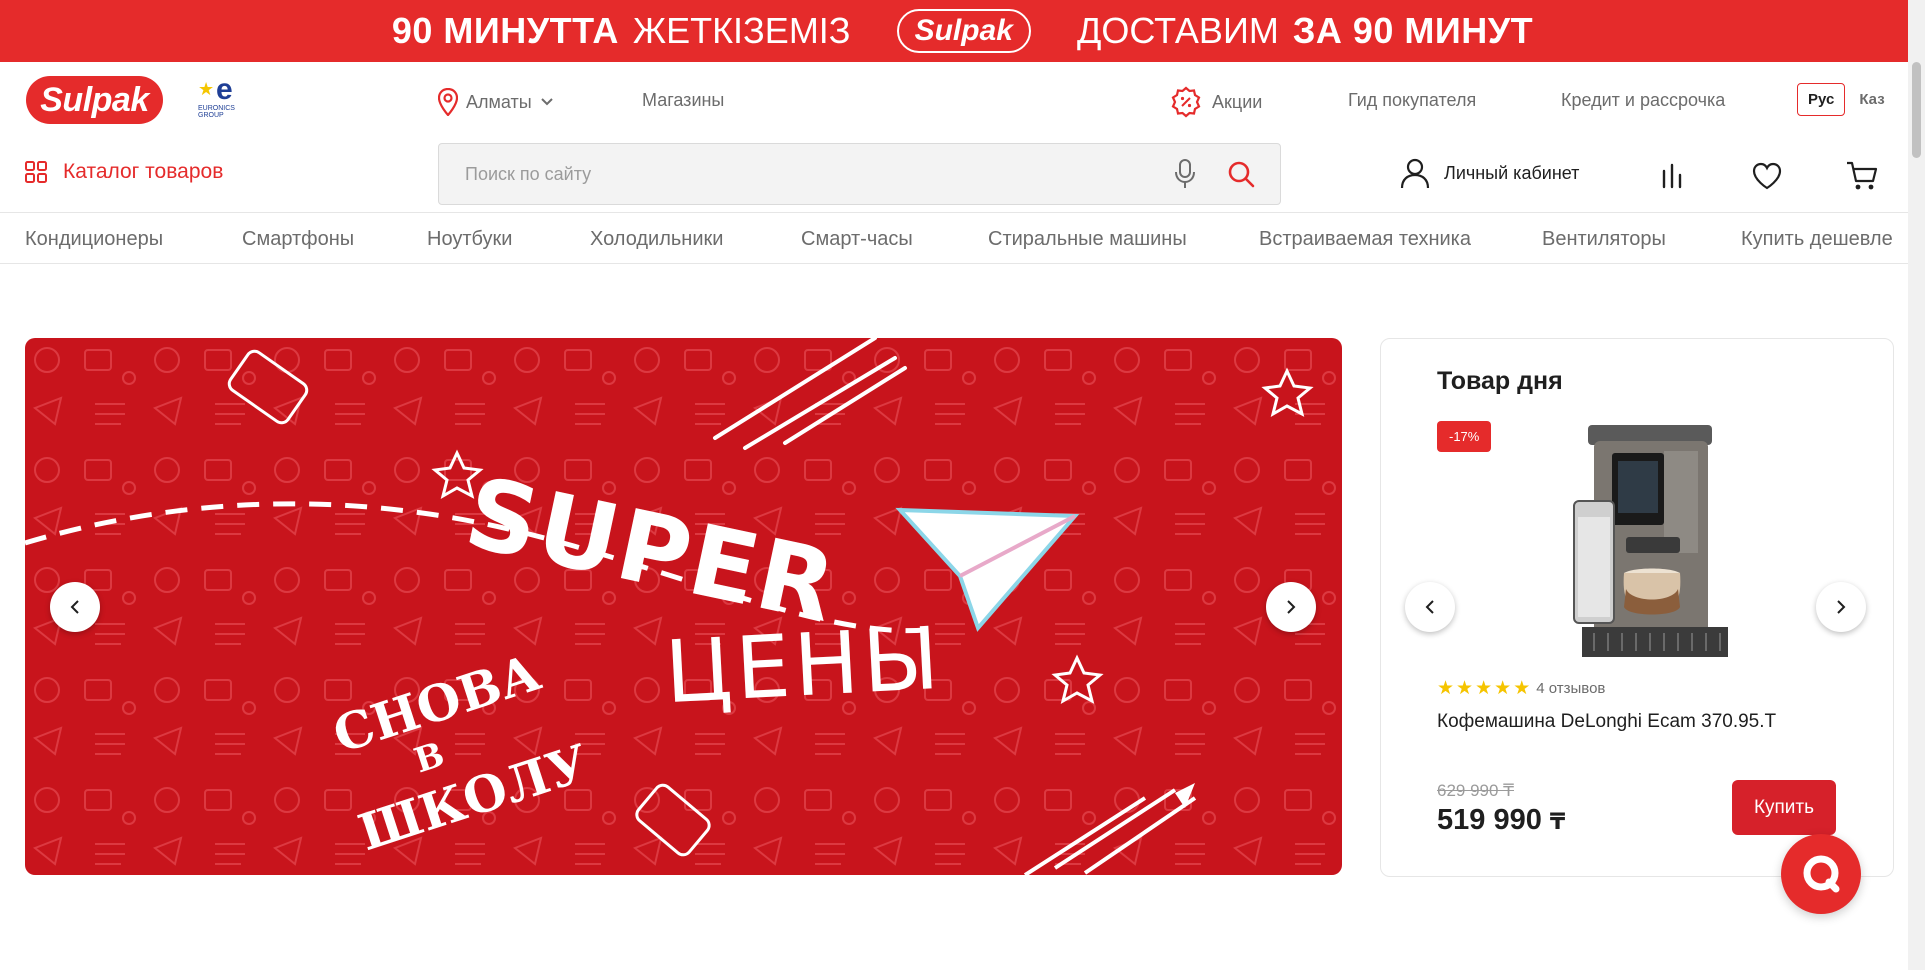 Image resolution: width=1925 pixels, height=970 pixels. What do you see at coordinates (1817, 239) in the screenshot?
I see `category-item: Купить дешевле` at bounding box center [1817, 239].